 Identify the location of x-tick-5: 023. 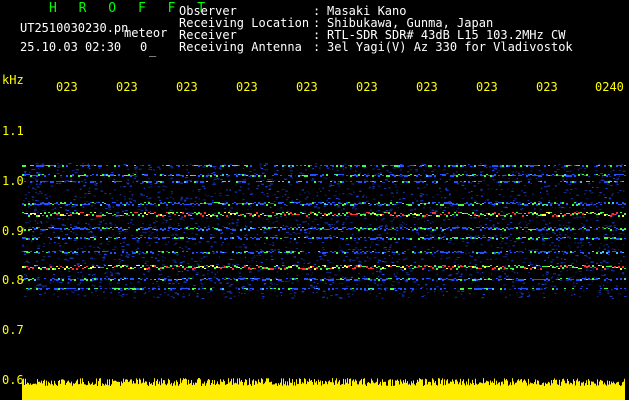
(307, 87).